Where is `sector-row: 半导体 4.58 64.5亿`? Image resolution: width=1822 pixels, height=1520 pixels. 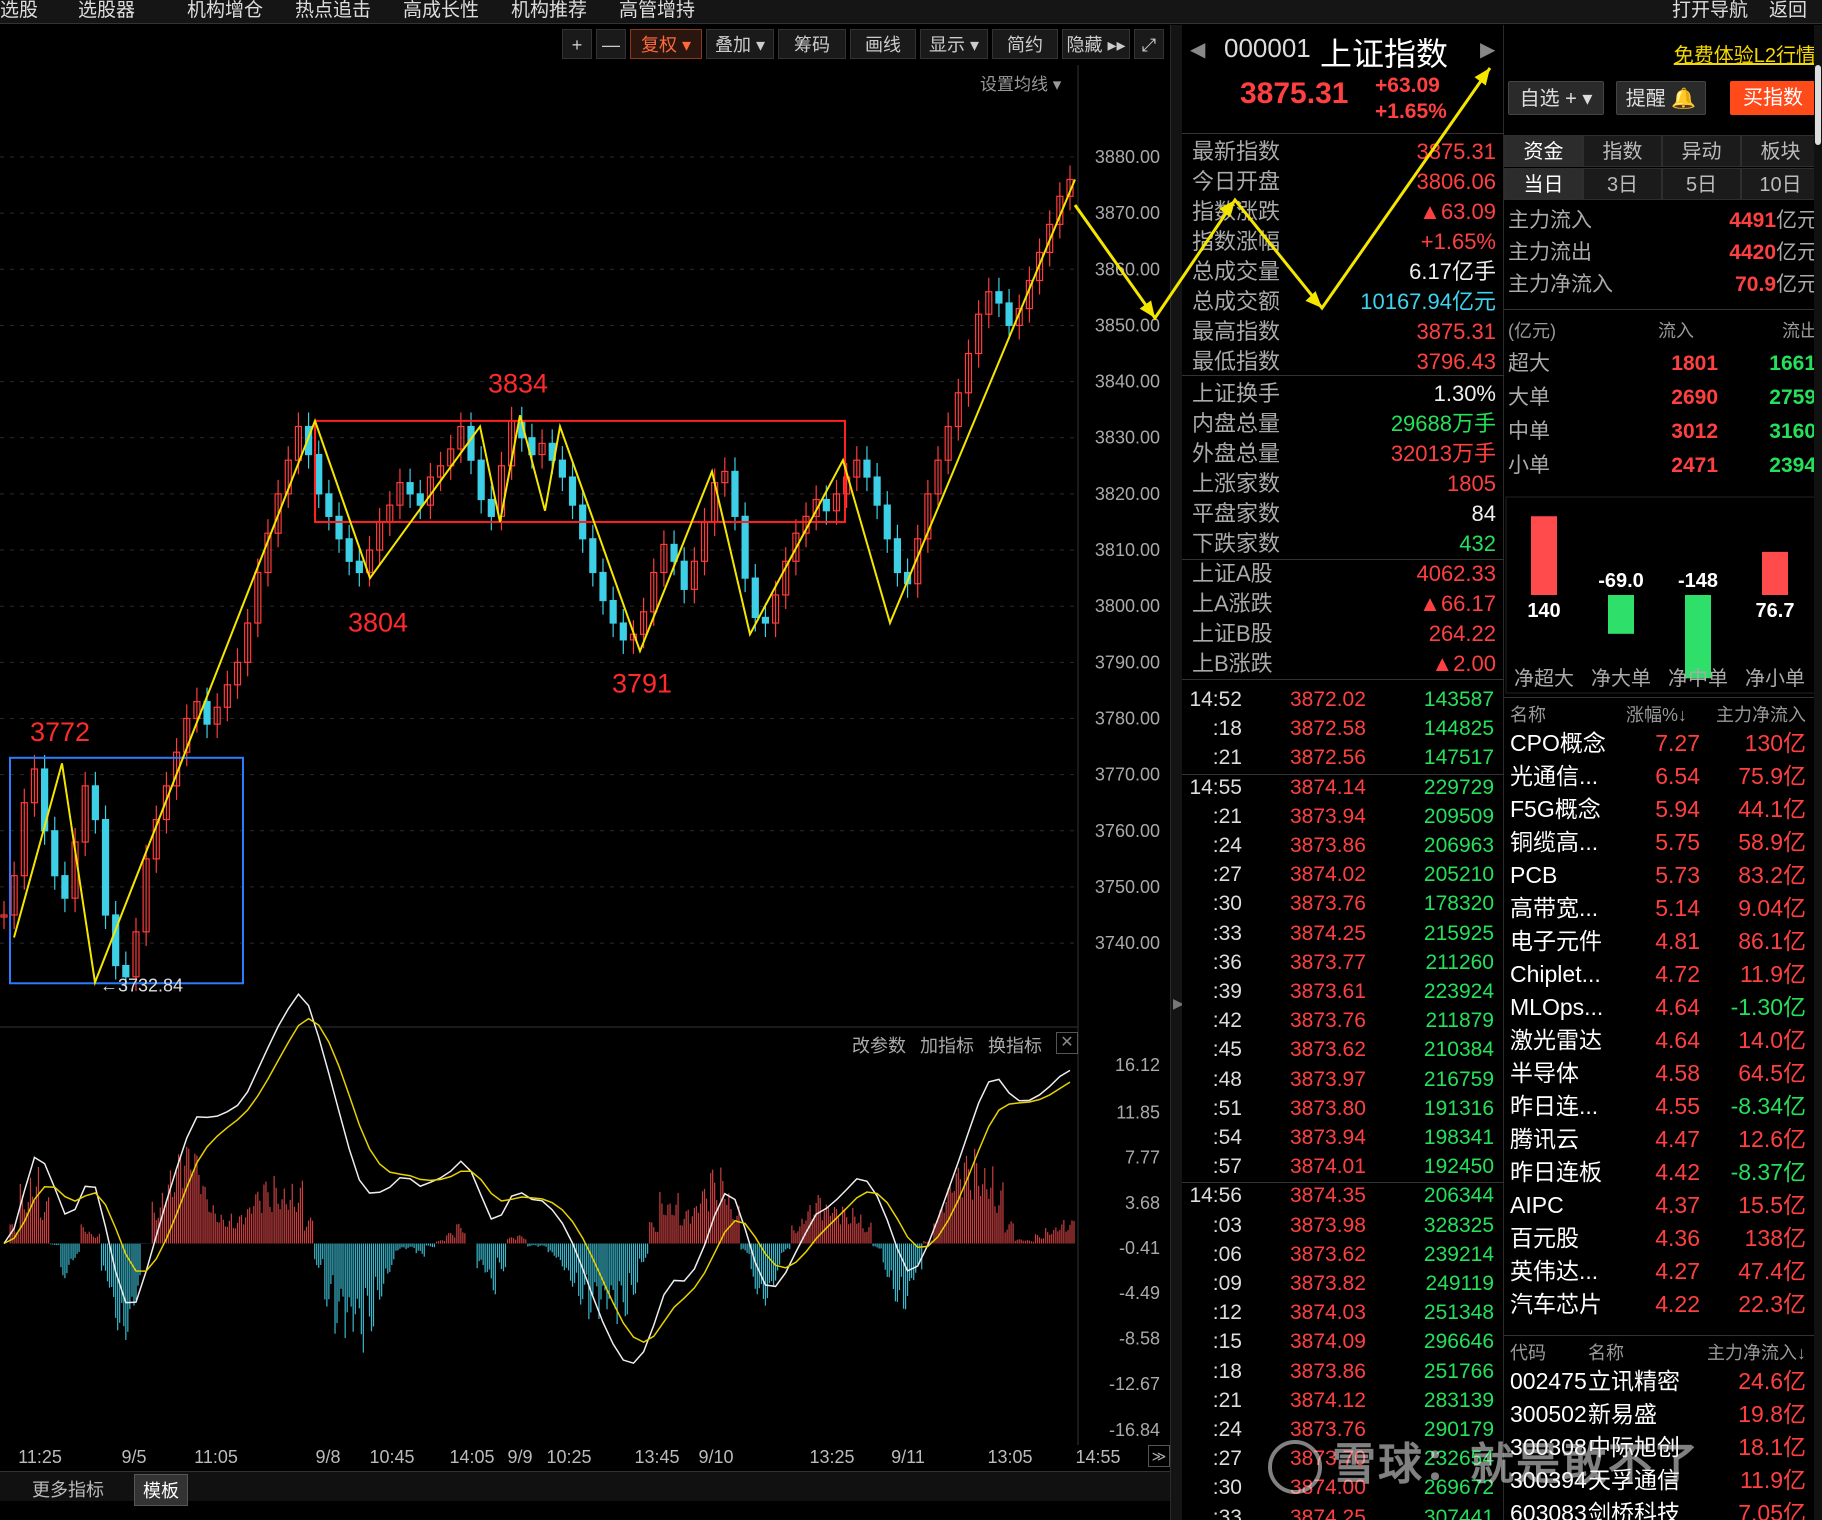 sector-row: 半导体 4.58 64.5亿 is located at coordinates (1663, 1073).